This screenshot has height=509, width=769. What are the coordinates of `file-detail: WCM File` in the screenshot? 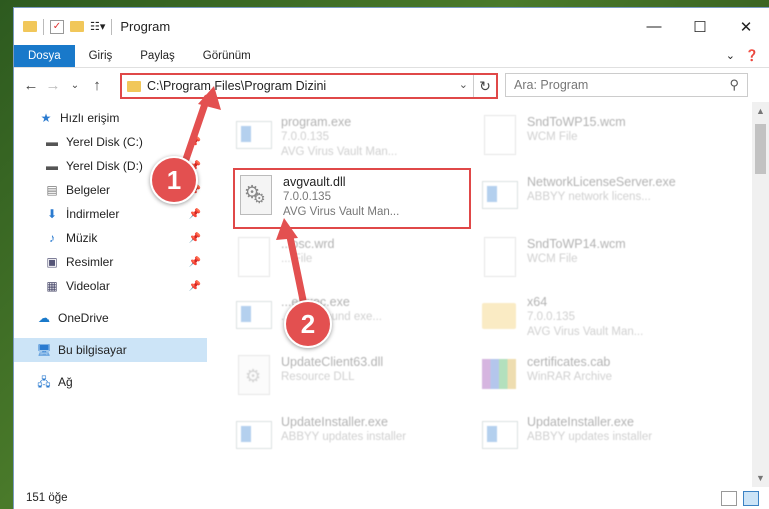 It's located at (552, 137).